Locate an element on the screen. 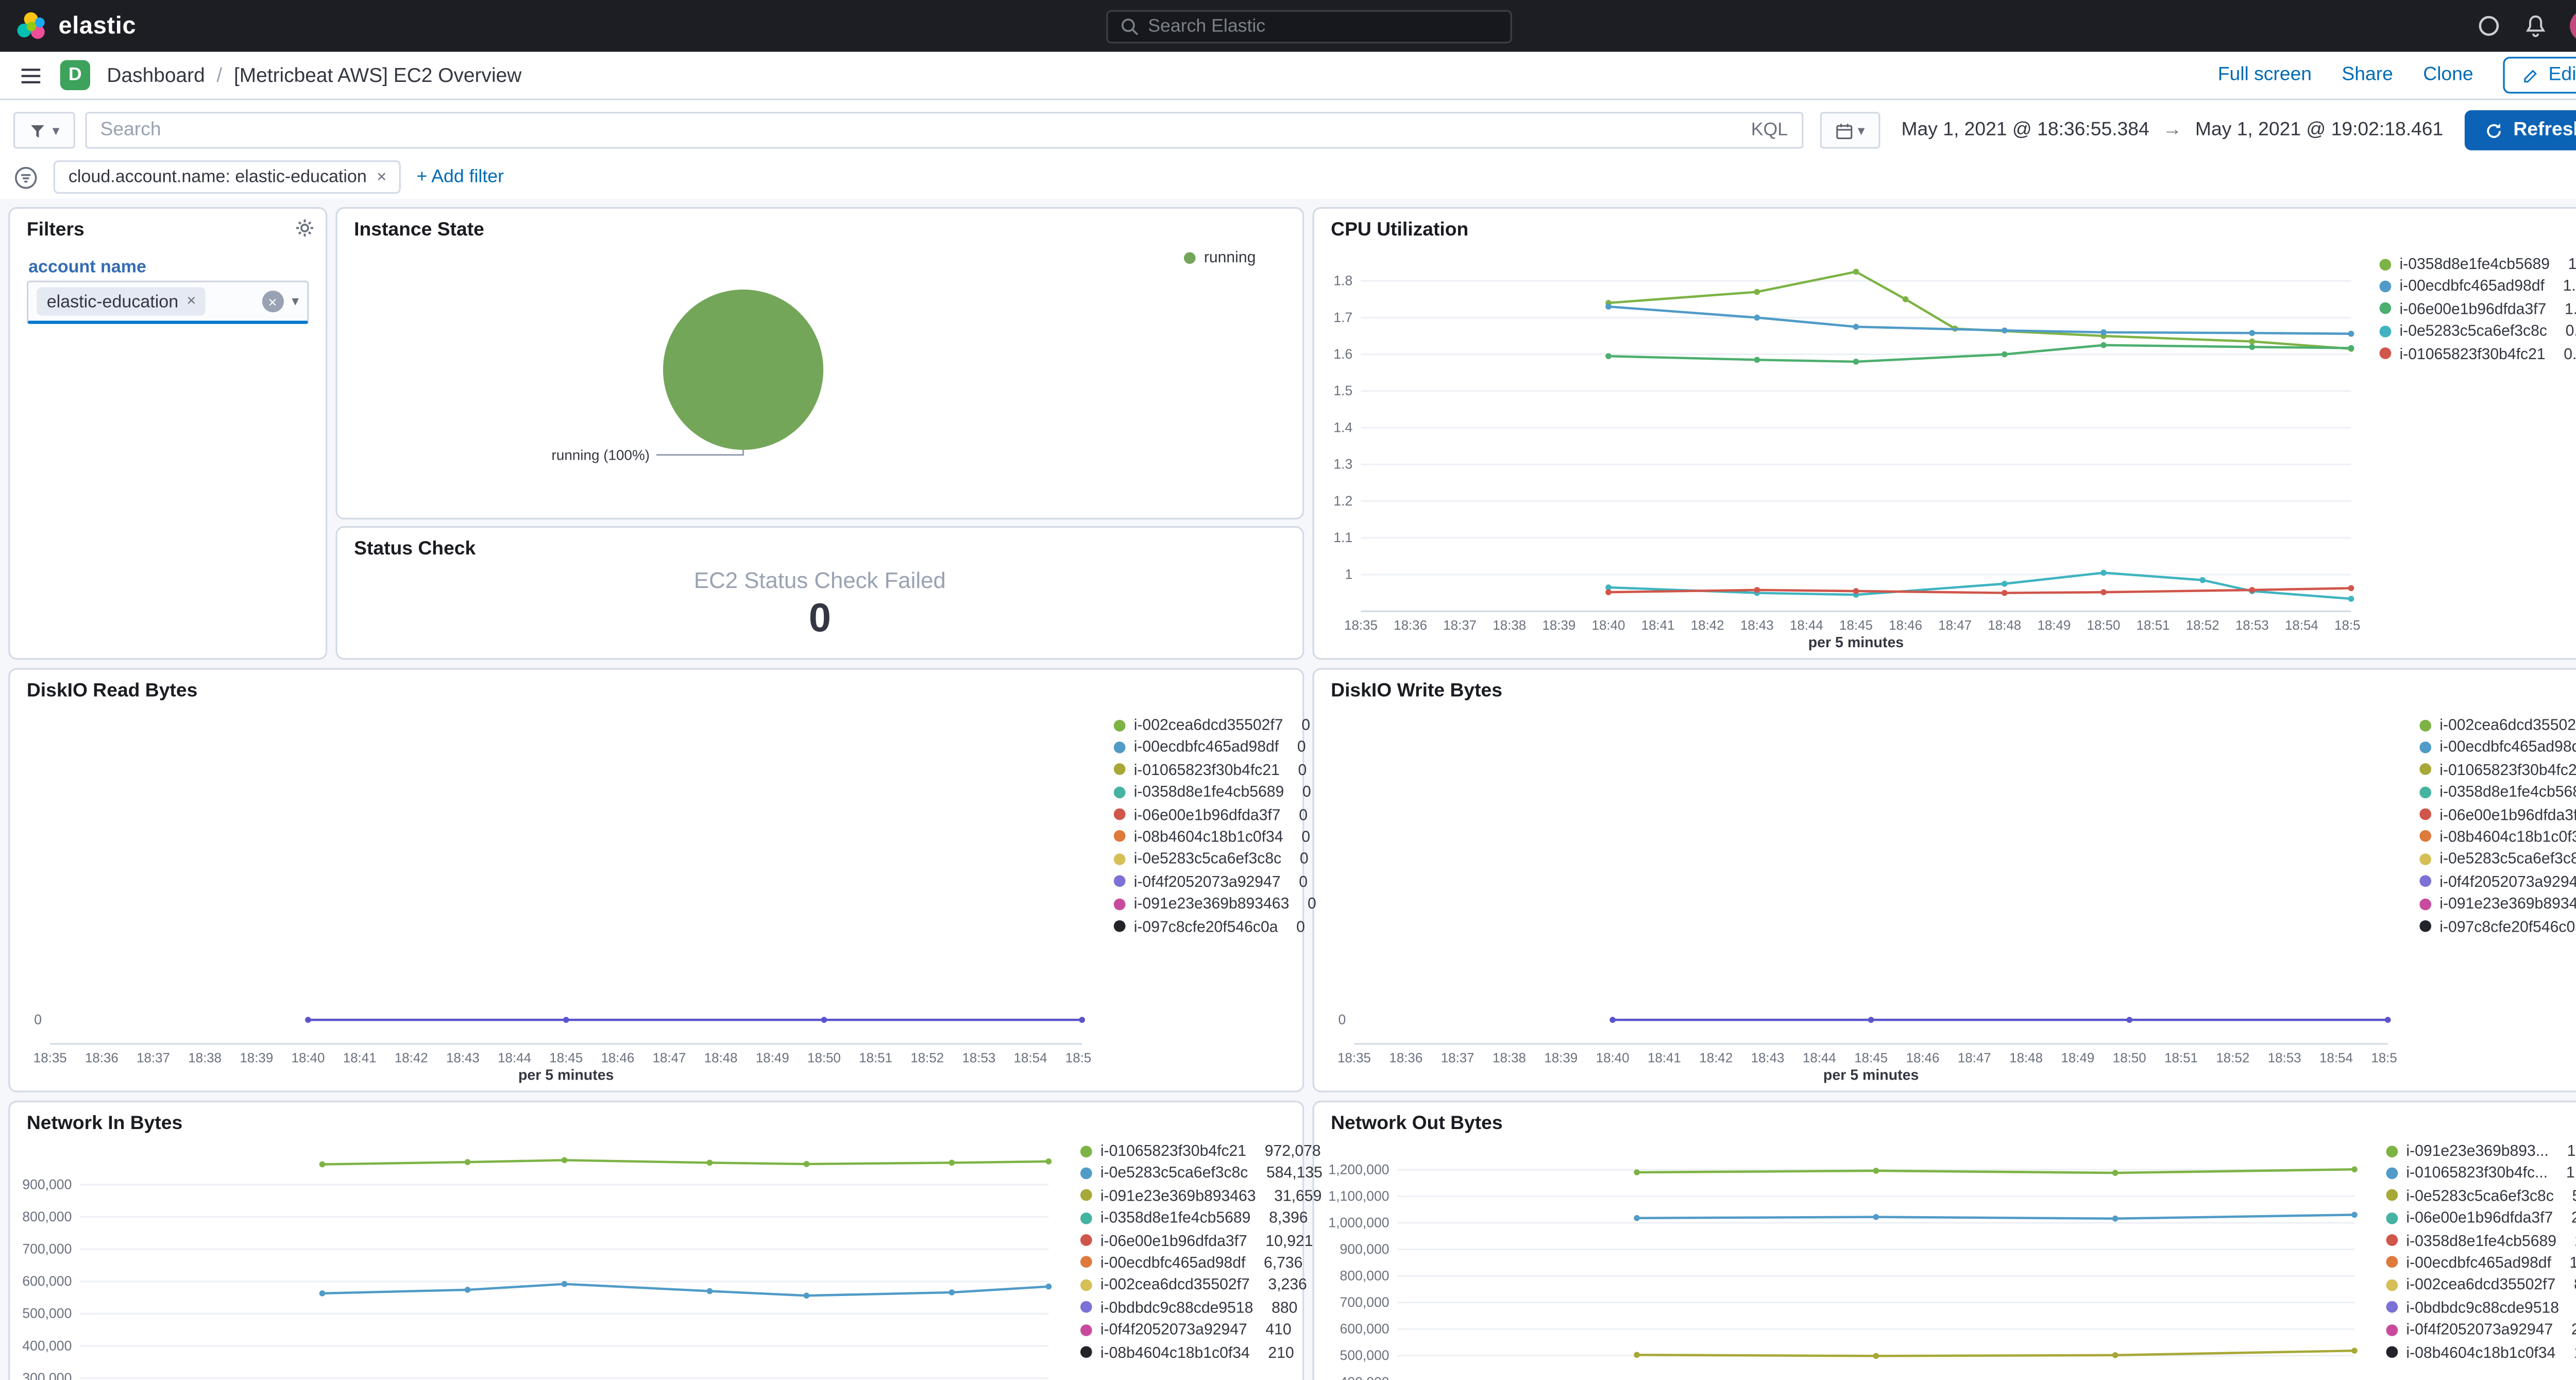  breadcrumb-app: Dashboard is located at coordinates (156, 75).